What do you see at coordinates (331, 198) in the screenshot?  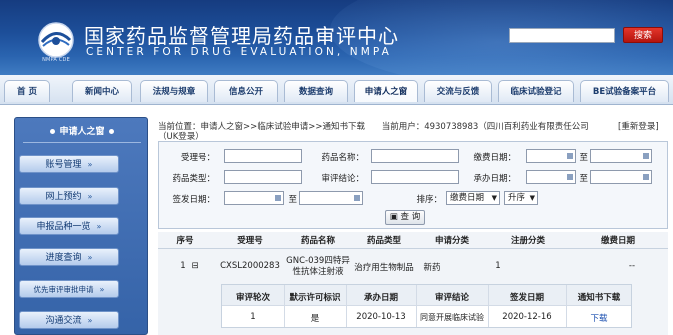 I see `sign-date-to-input` at bounding box center [331, 198].